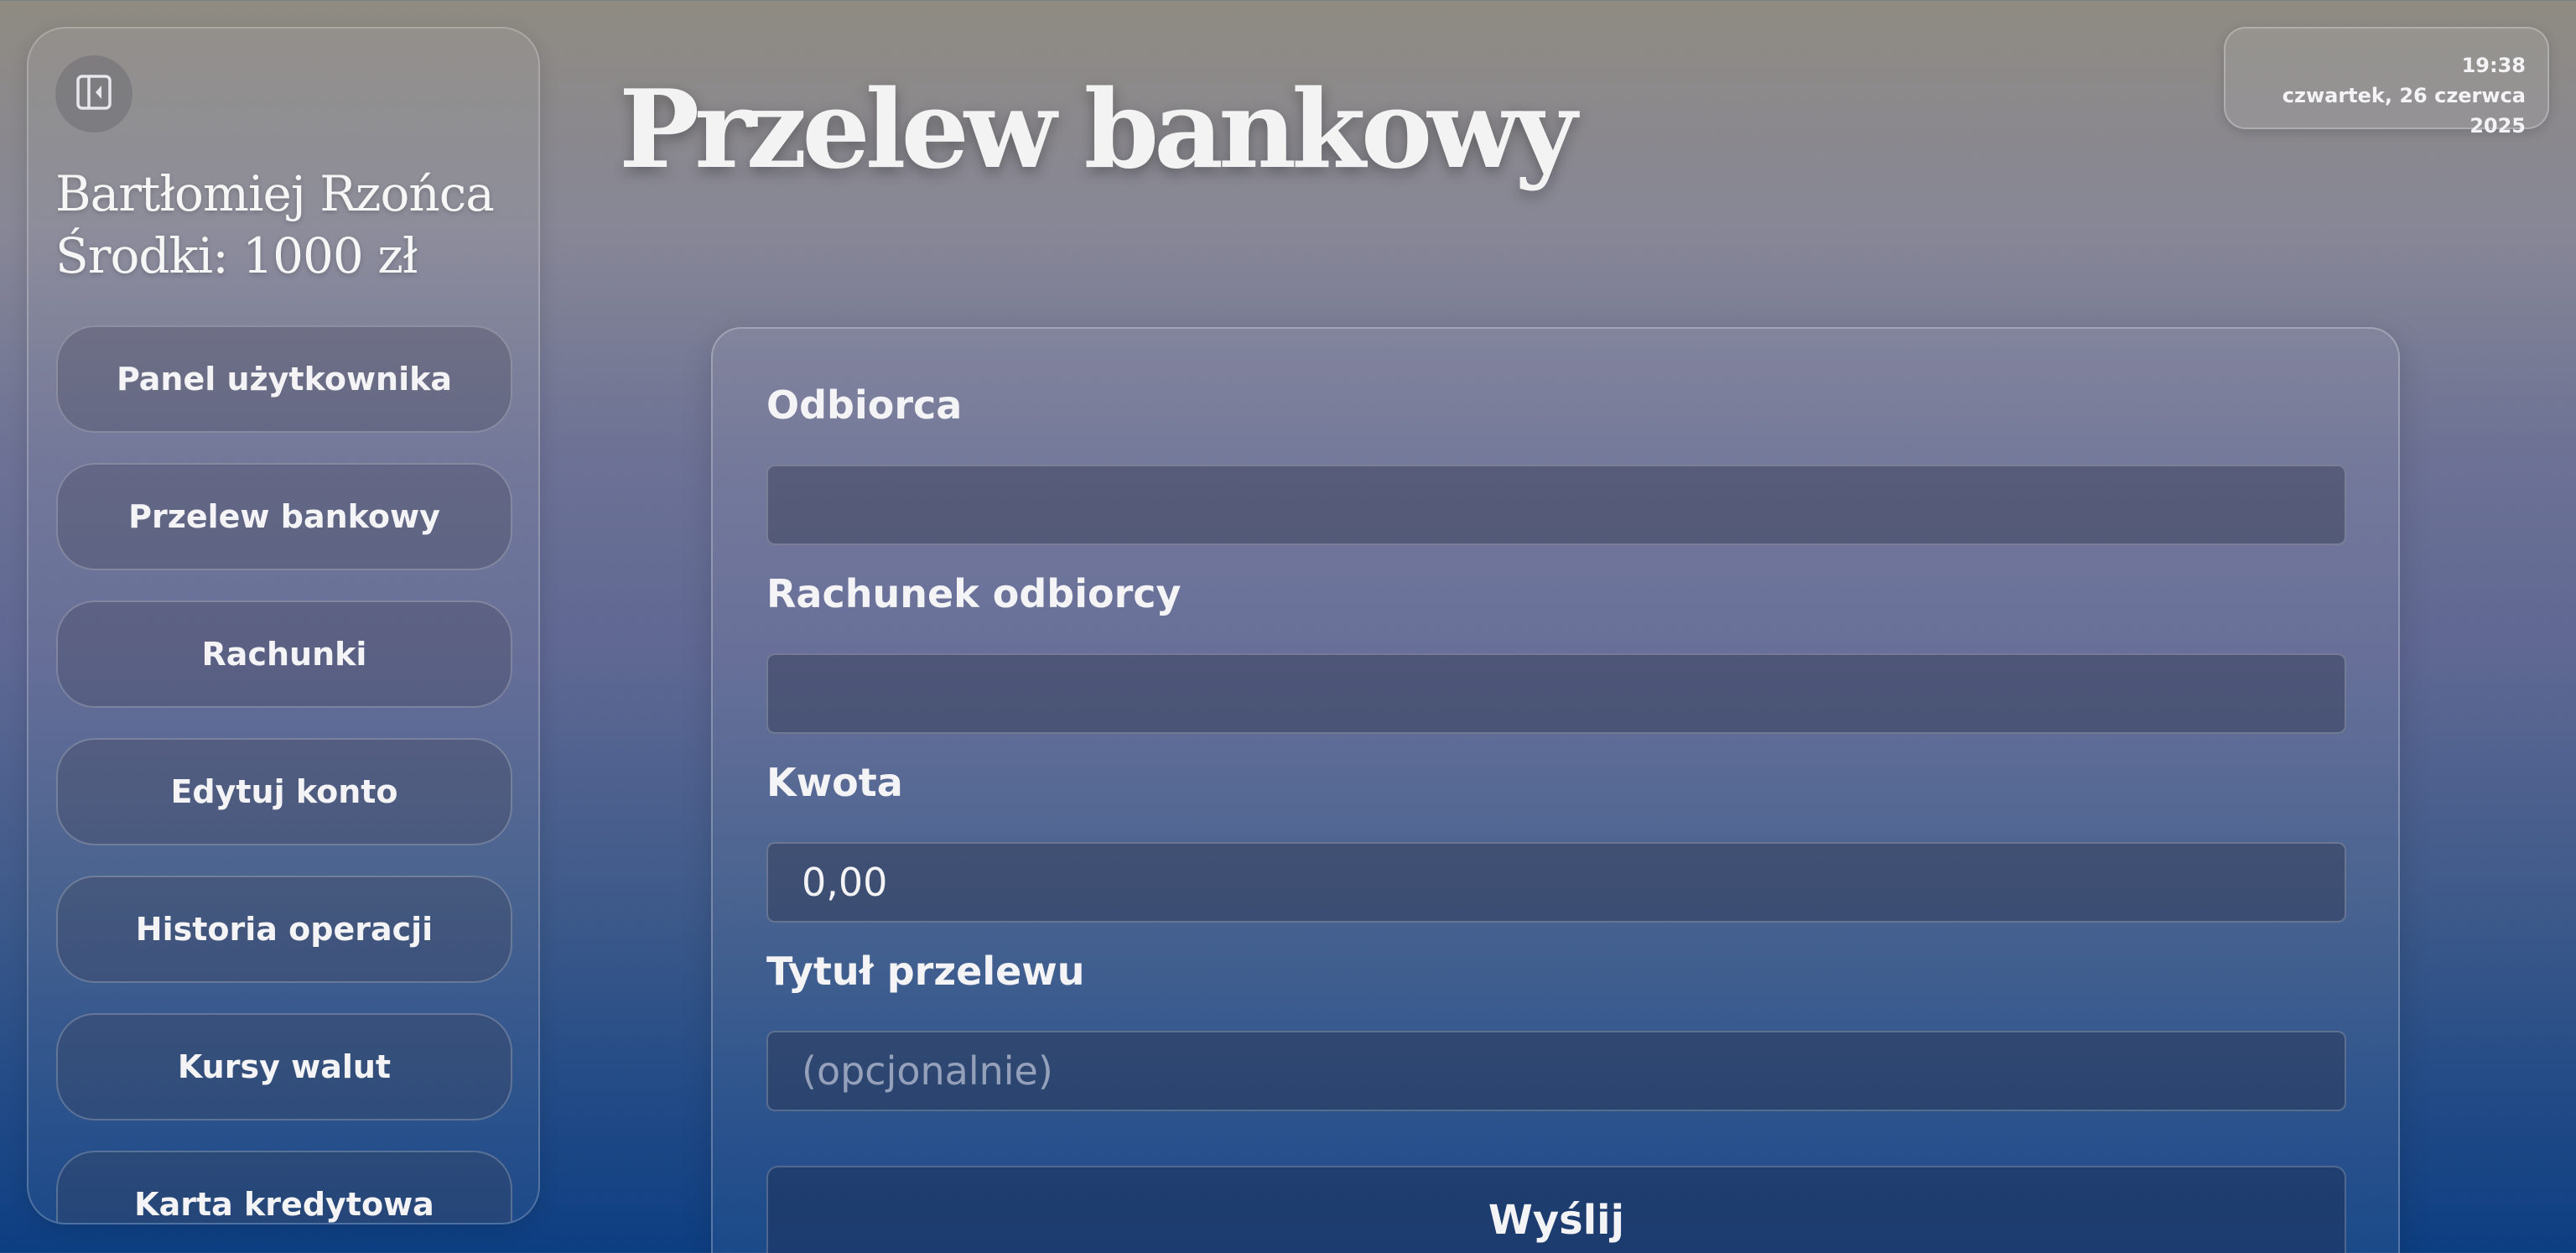 The image size is (2576, 1253). I want to click on sidebar-item-przelew-bankowy: Przelew bankowy, so click(284, 516).